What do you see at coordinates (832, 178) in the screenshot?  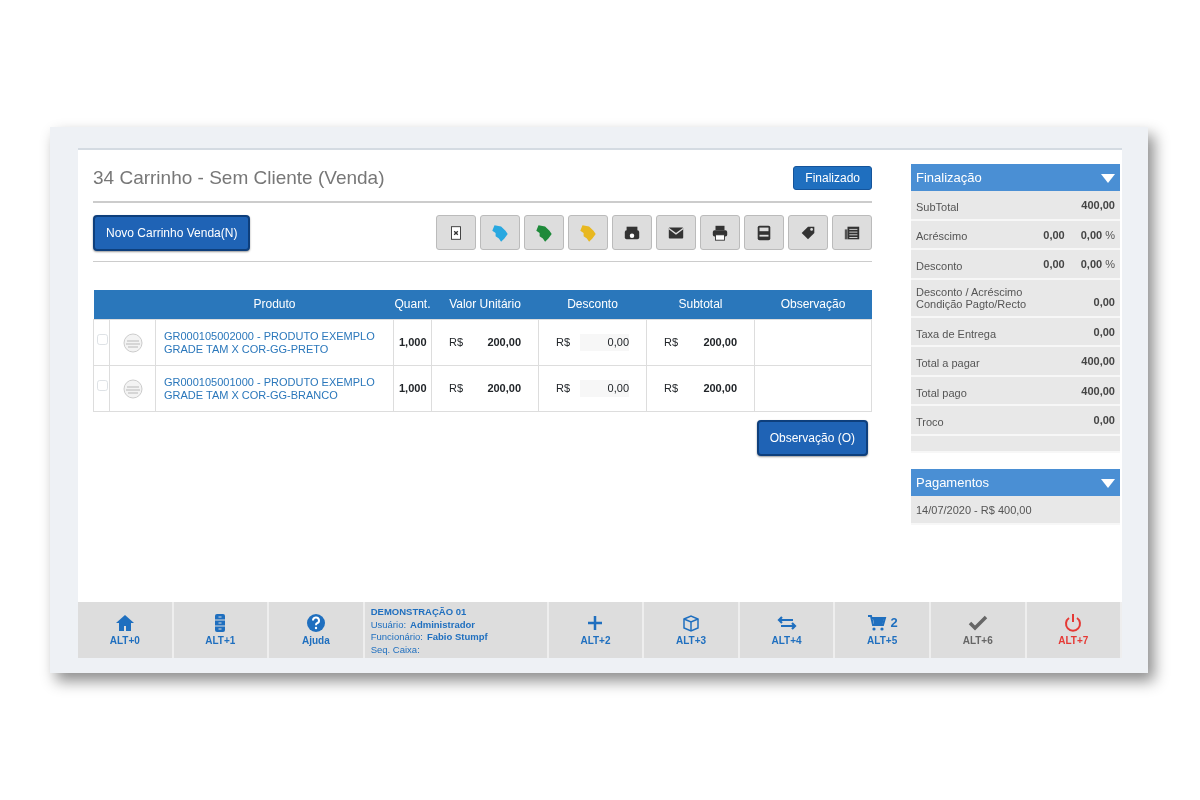 I see `status-badge: Finalizado` at bounding box center [832, 178].